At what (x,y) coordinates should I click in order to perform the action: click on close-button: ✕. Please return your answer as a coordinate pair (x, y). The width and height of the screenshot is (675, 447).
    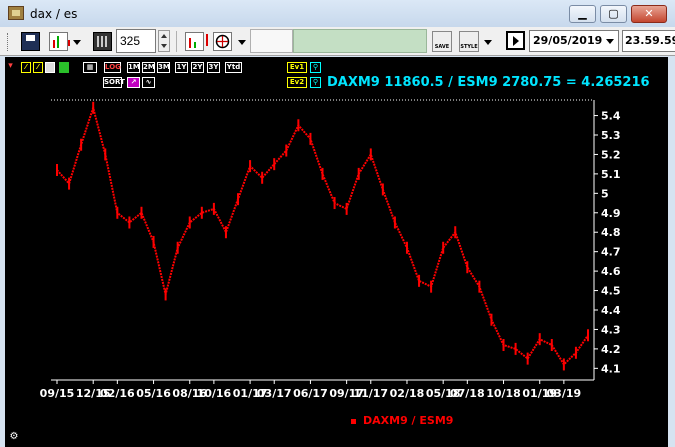
    Looking at the image, I should click on (649, 14).